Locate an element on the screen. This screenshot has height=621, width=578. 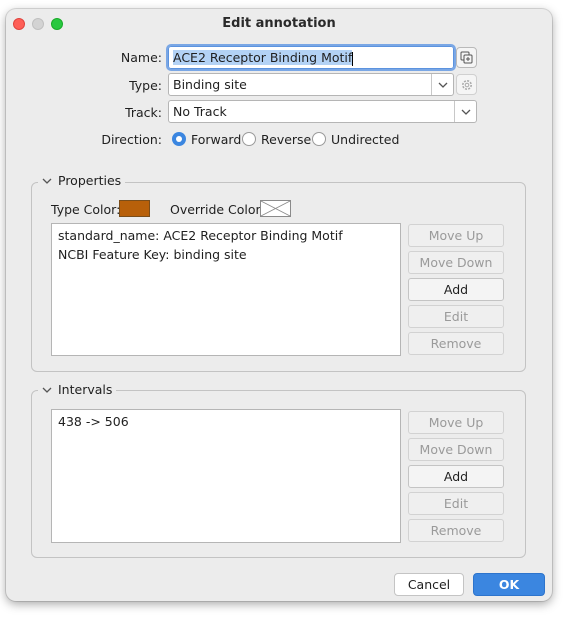
gear-icon is located at coordinates (466, 84).